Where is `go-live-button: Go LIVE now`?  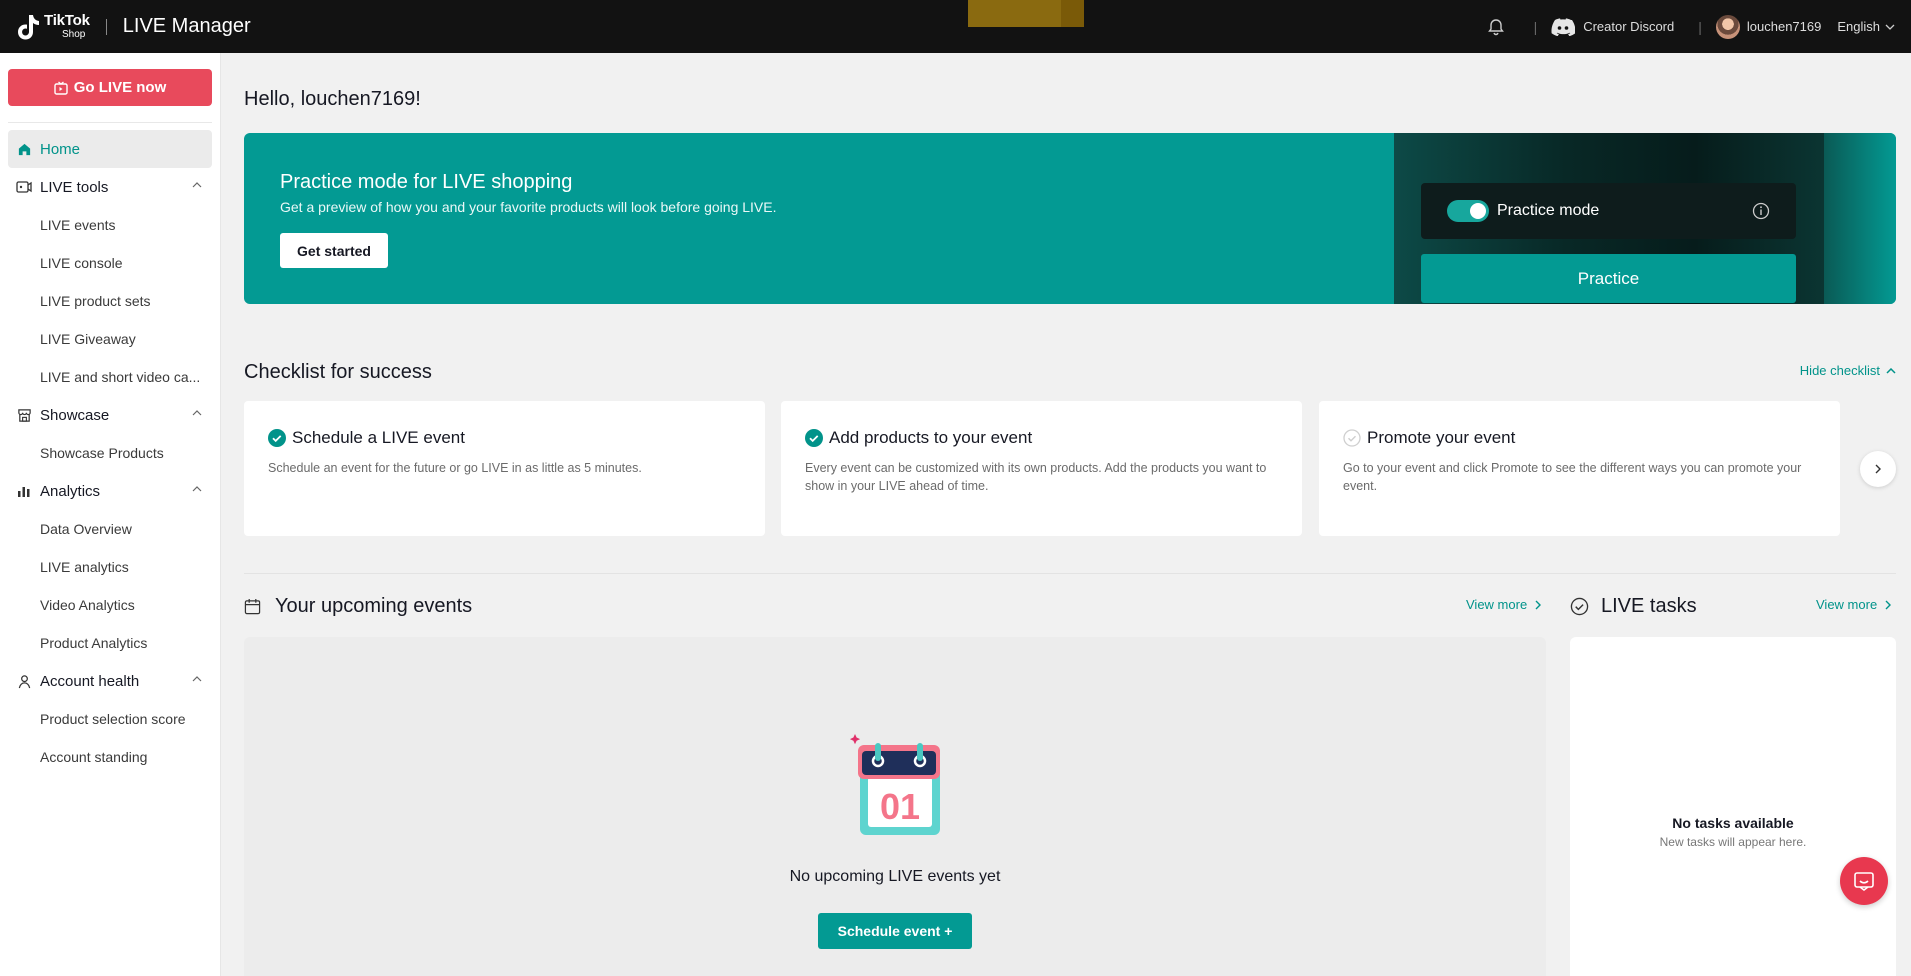 go-live-button: Go LIVE now is located at coordinates (110, 87).